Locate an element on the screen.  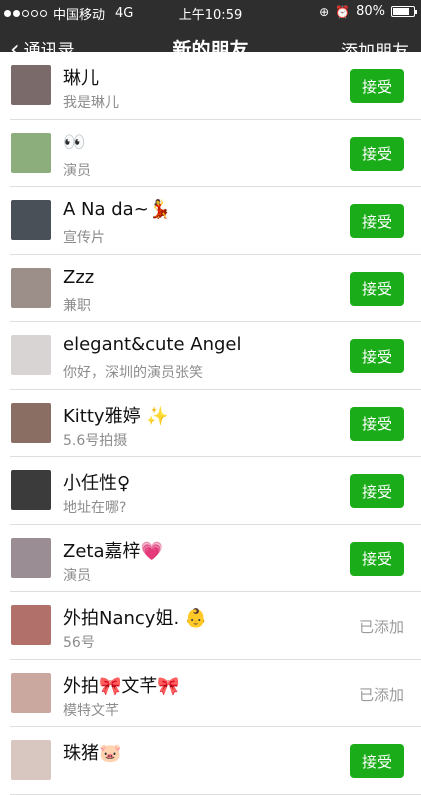
contact-name: 👀 is located at coordinates (74, 142).